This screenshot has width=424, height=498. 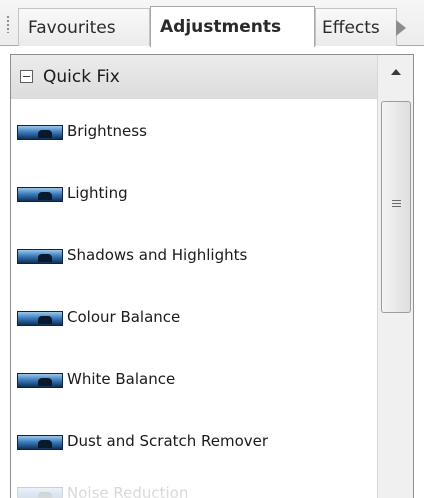 I want to click on list-item-shadows-highlights: Shadows and Highlights, so click(x=194, y=255).